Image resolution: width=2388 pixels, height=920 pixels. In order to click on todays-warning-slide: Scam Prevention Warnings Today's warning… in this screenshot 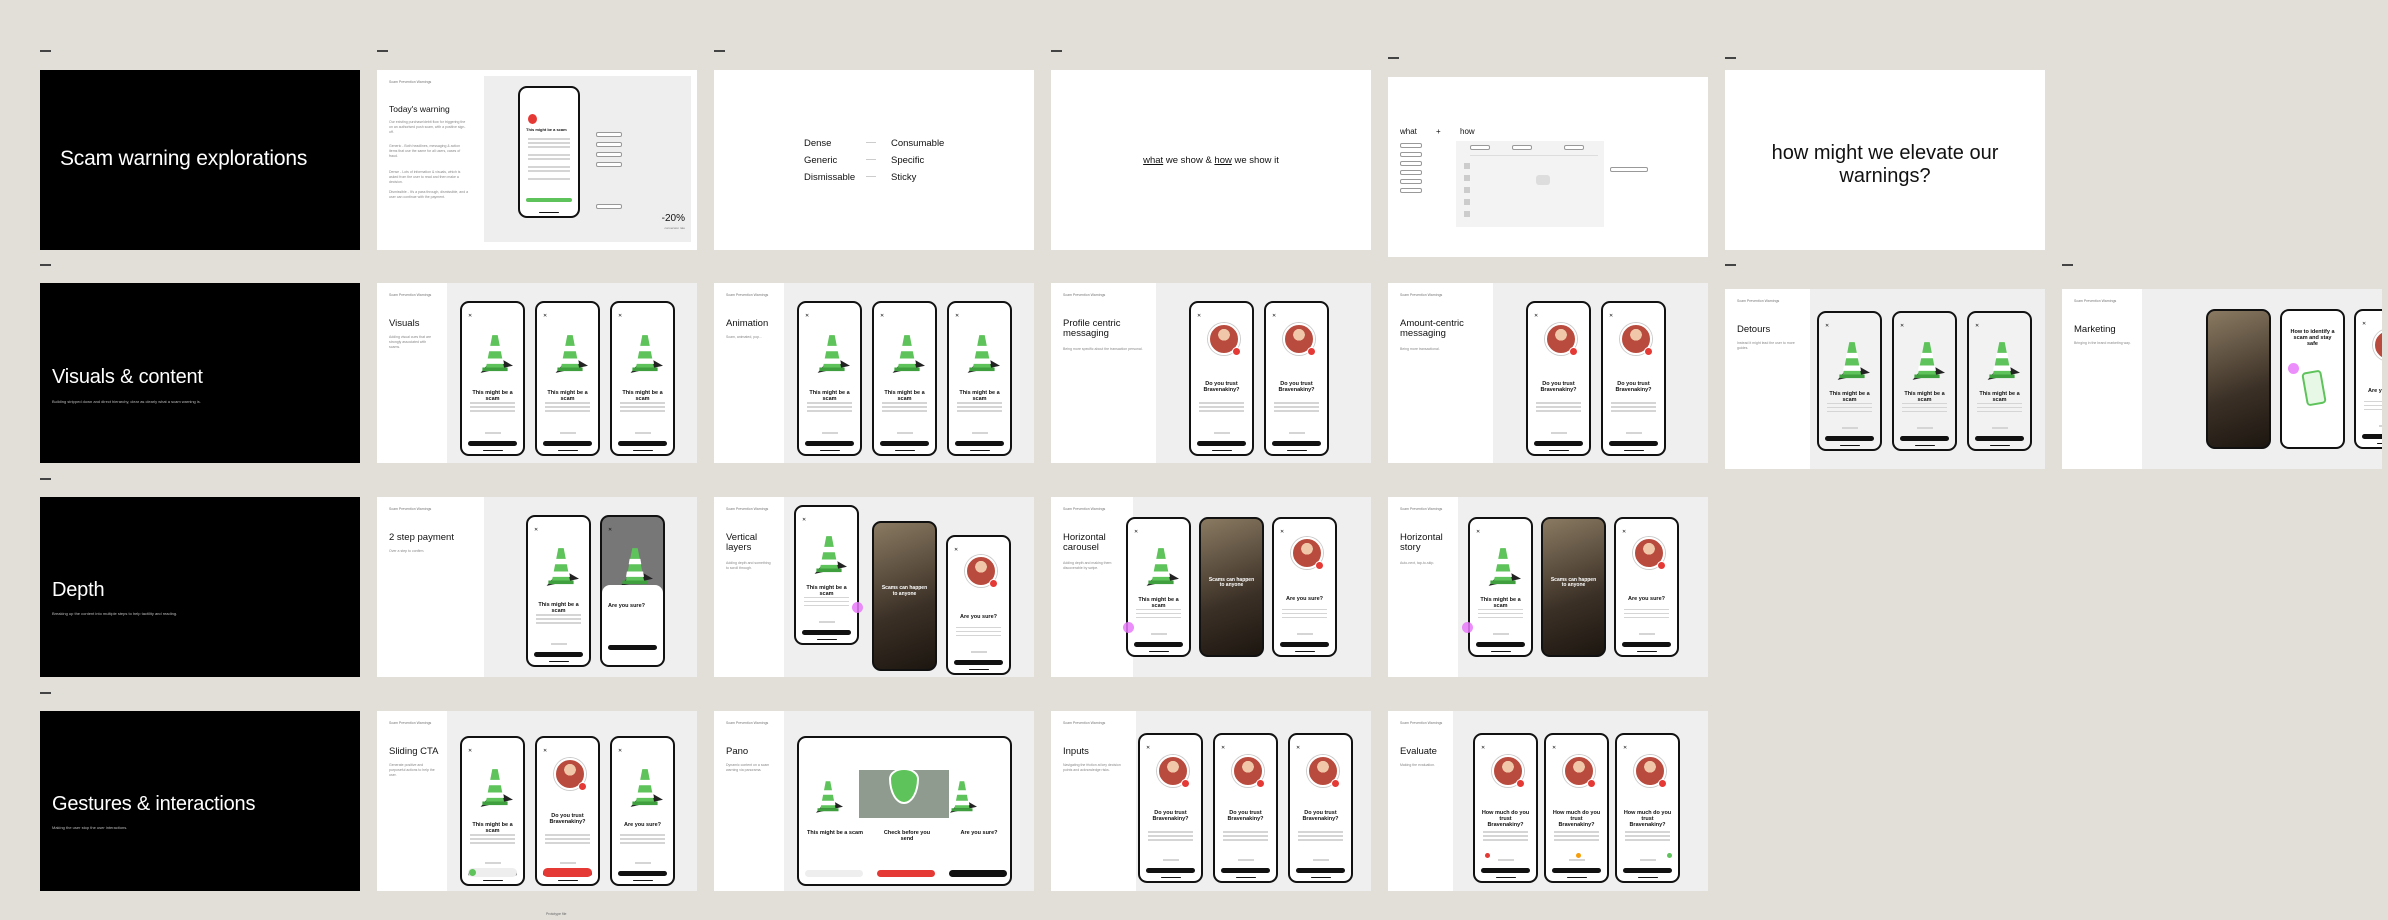, I will do `click(537, 160)`.